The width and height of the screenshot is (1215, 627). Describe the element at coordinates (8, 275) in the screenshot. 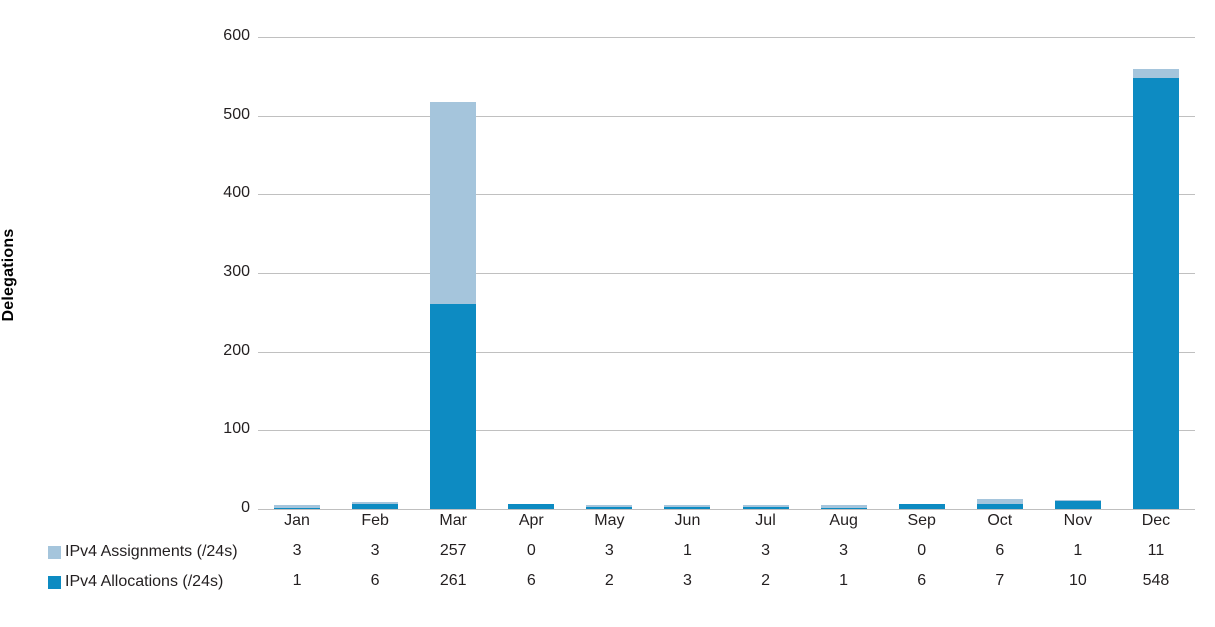

I see `y-axis-title: Delegations` at that location.